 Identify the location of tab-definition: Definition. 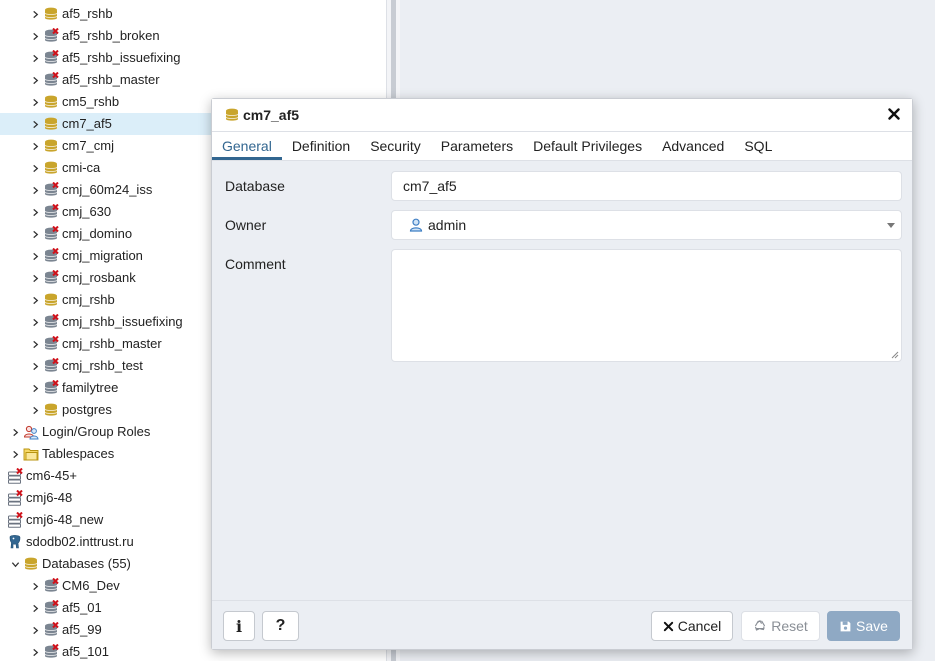
(321, 146).